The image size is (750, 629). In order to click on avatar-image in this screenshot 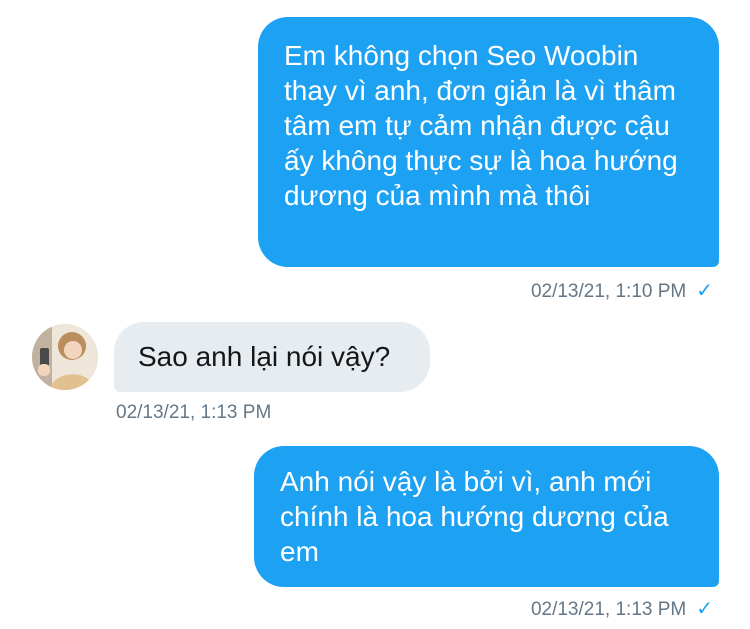, I will do `click(65, 357)`.